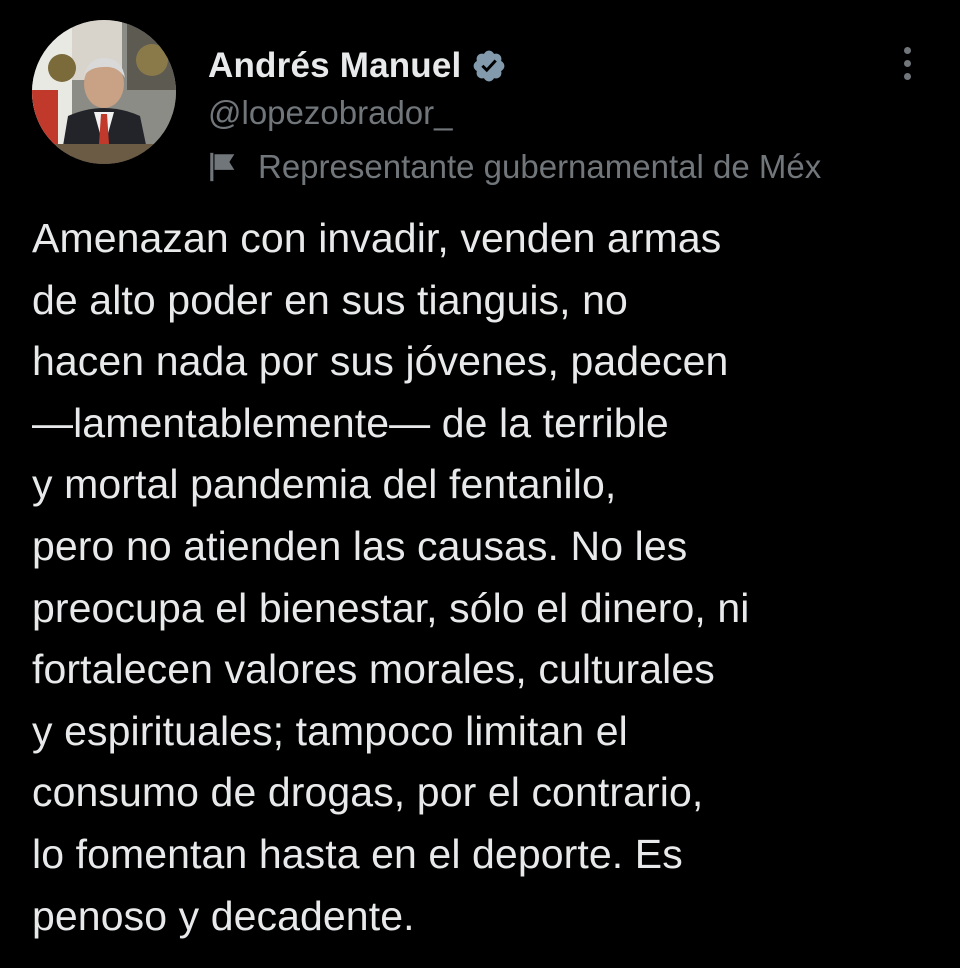 The height and width of the screenshot is (968, 960). Describe the element at coordinates (368, 792) in the screenshot. I see `tweet-text-line: consumo de drogas, por el contrario,` at that location.